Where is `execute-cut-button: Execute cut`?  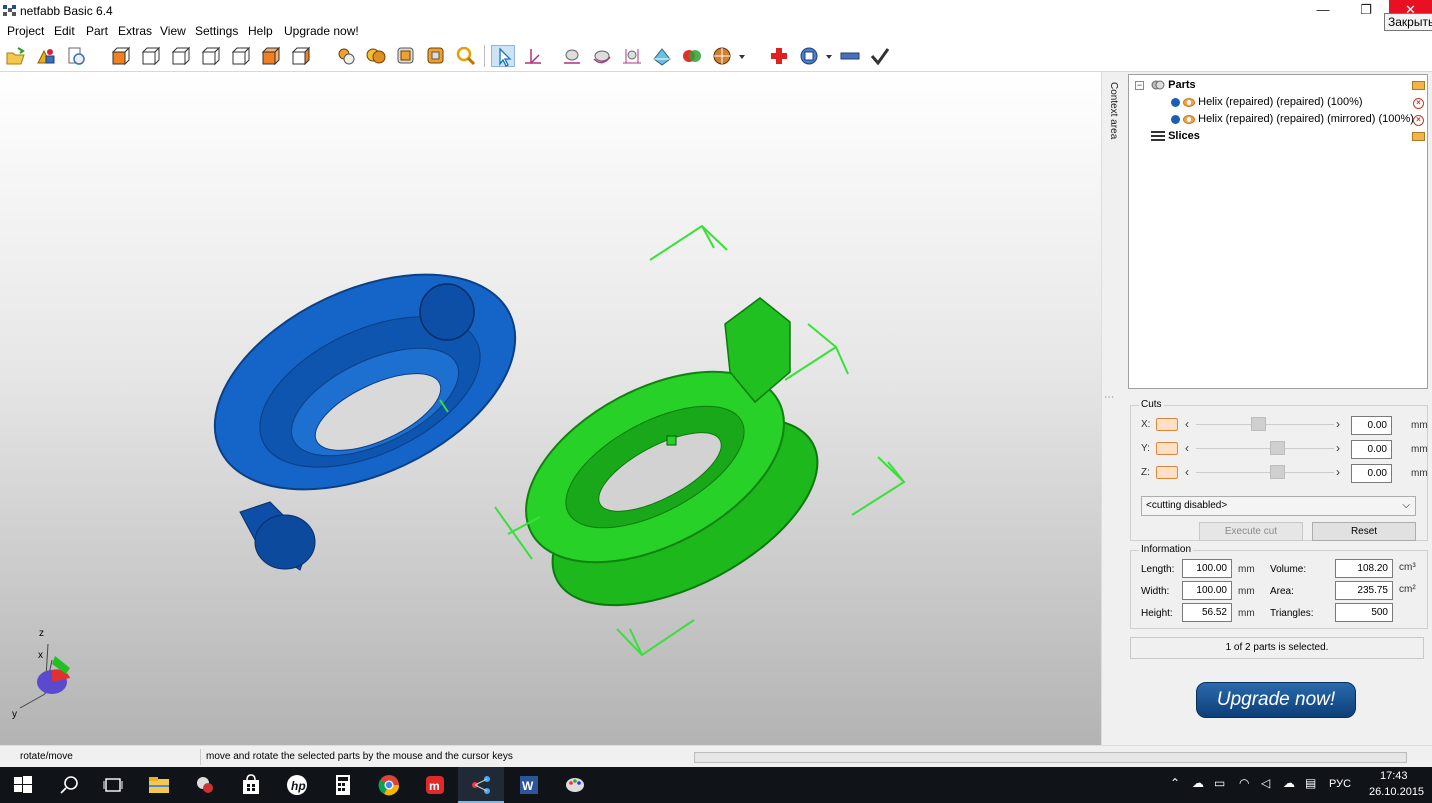
execute-cut-button: Execute cut is located at coordinates (1251, 531).